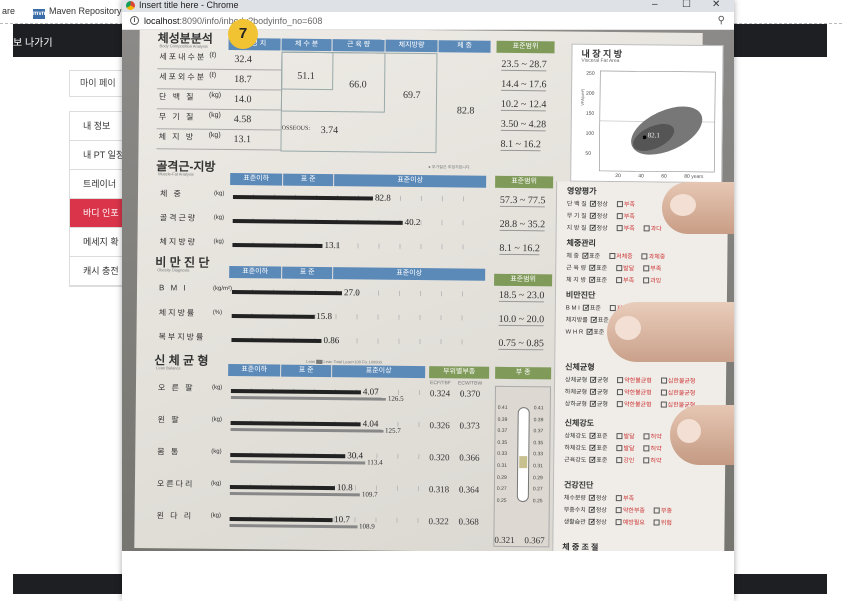 The height and width of the screenshot is (601, 842). Describe the element at coordinates (464, 46) in the screenshot. I see `hdr-weight: 체 중` at that location.